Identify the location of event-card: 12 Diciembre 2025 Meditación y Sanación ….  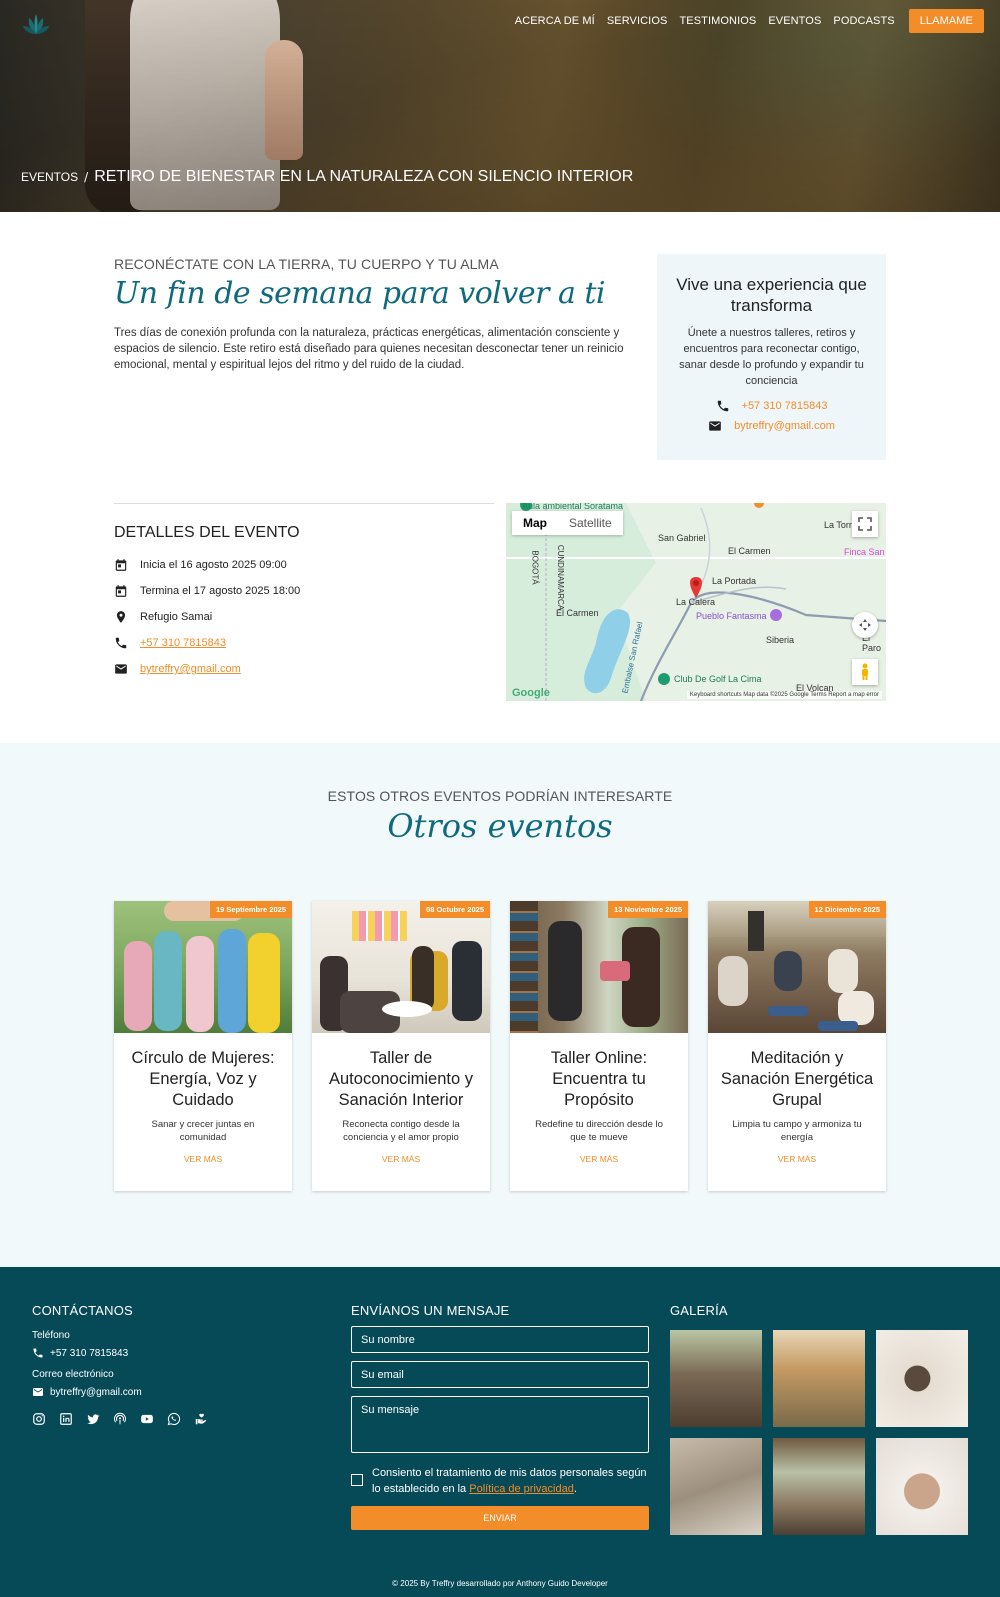
(797, 1046).